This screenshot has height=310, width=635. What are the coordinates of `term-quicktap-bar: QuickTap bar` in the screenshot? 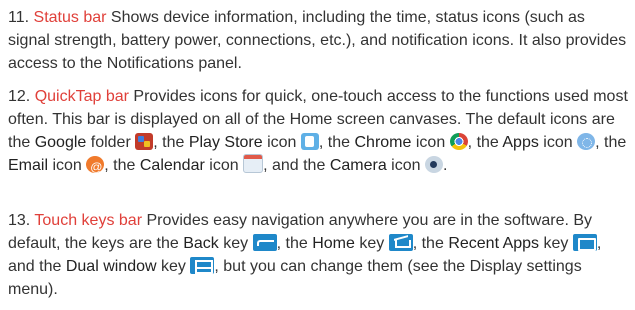 It's located at (81, 96).